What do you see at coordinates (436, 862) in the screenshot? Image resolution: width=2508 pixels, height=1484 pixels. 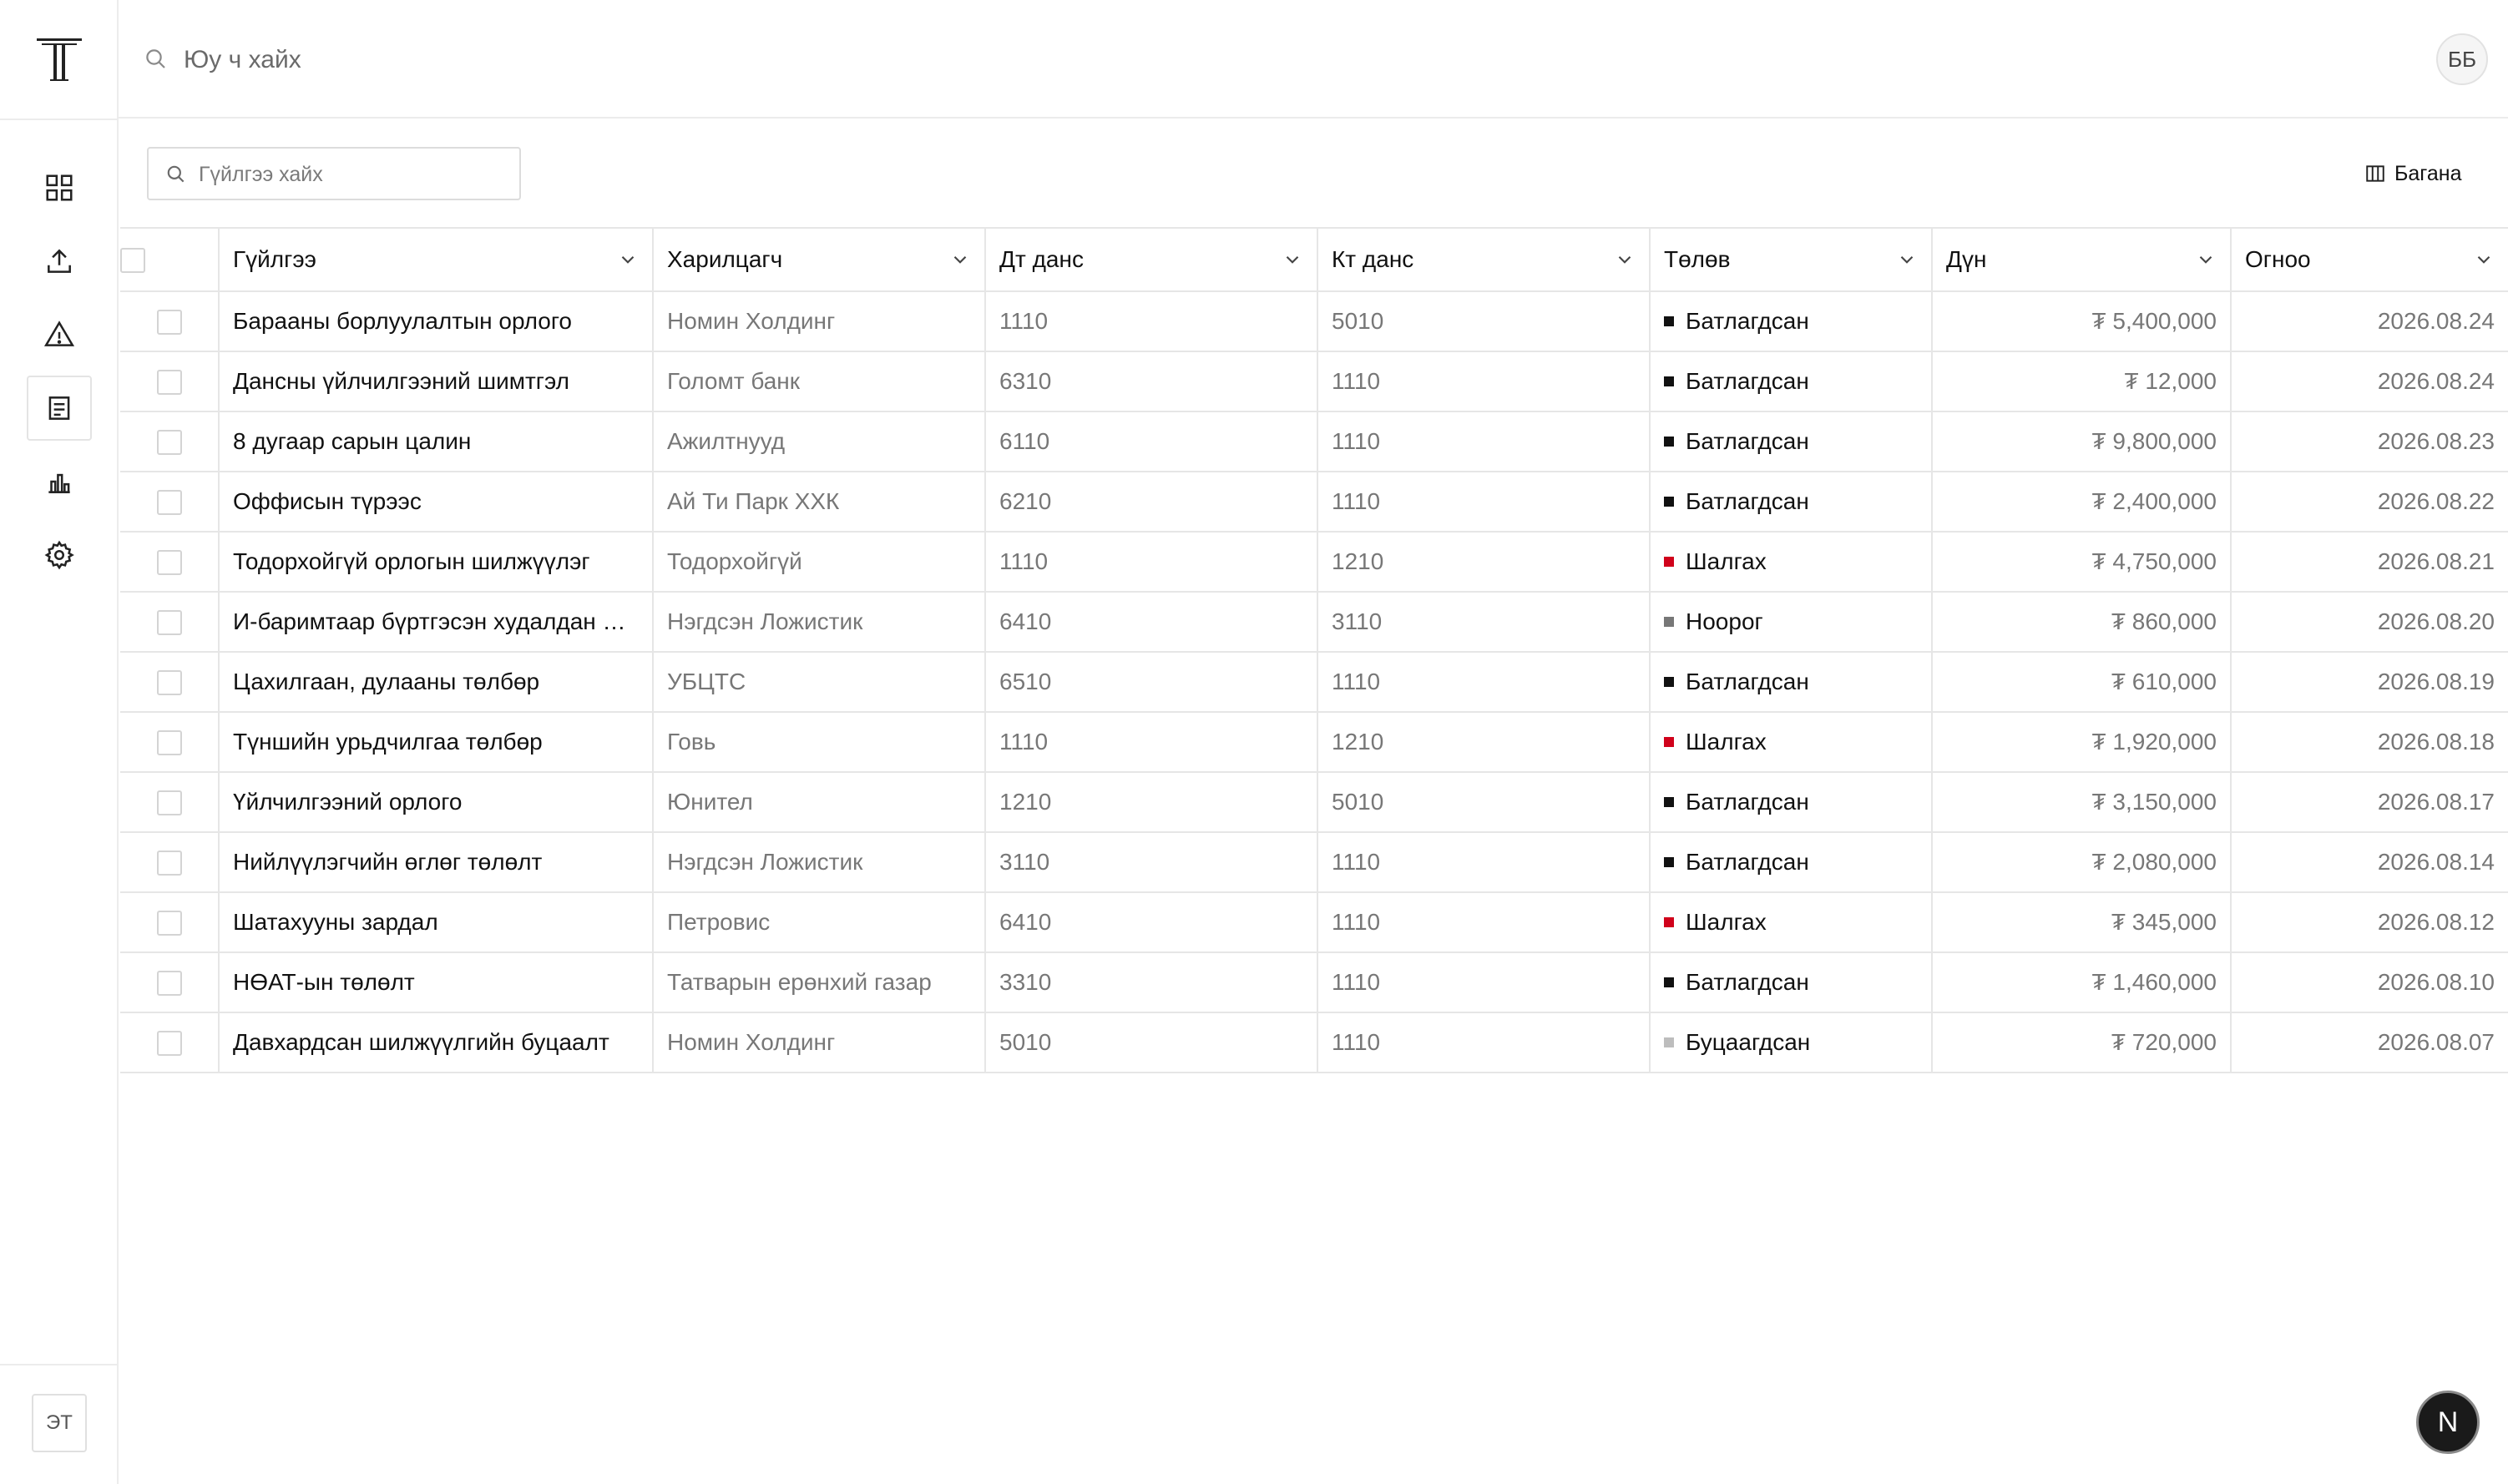 I see `transaction-name: Нийлүүлэгчийн өглөг төлөлт` at bounding box center [436, 862].